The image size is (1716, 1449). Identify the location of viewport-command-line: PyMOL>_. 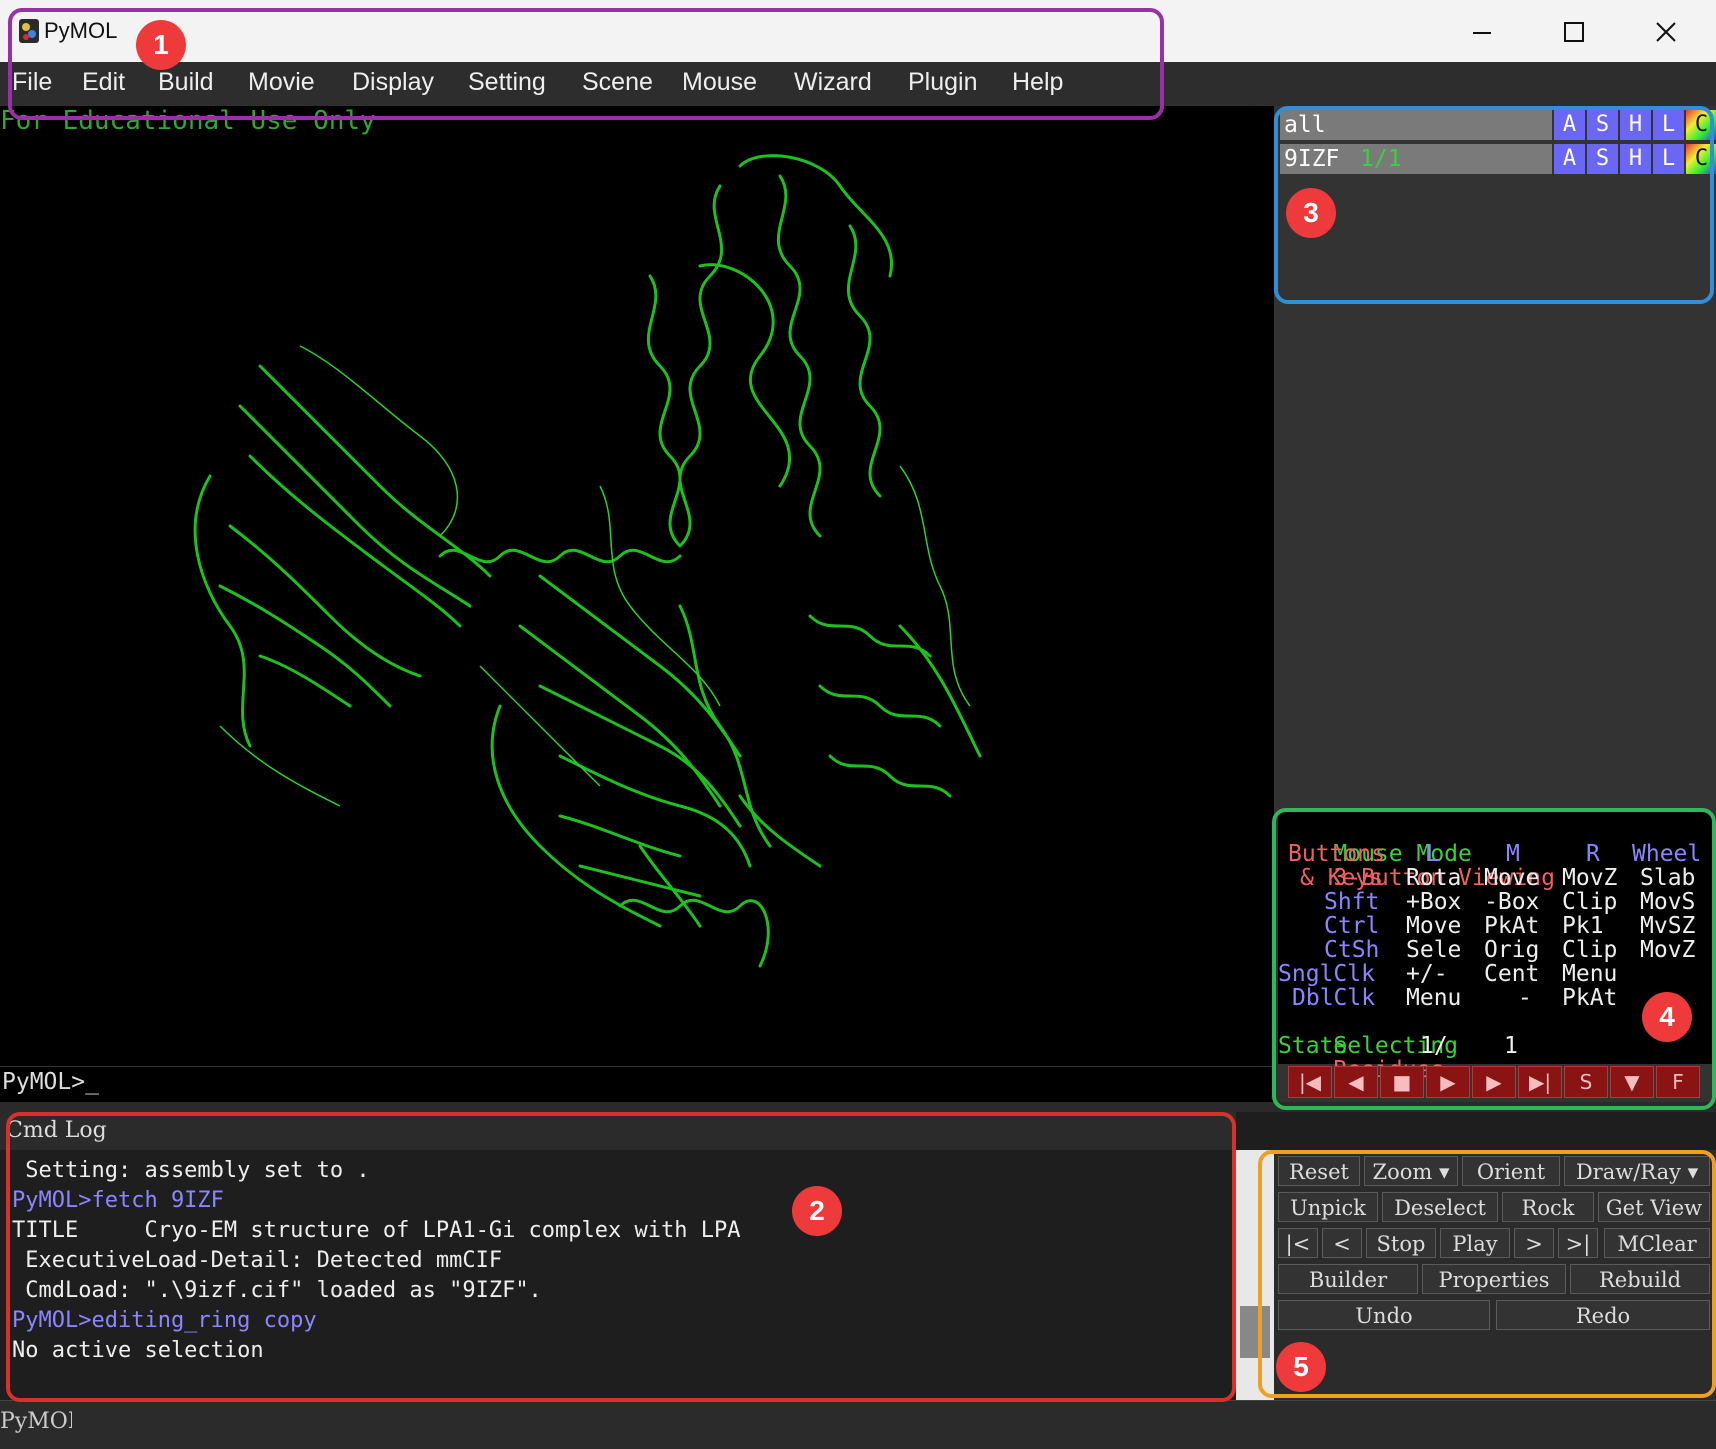
(637, 1084).